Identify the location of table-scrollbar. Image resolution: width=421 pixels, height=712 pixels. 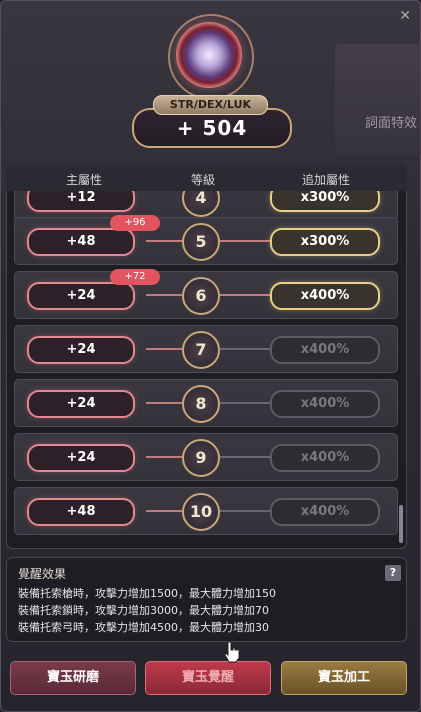
(401, 524).